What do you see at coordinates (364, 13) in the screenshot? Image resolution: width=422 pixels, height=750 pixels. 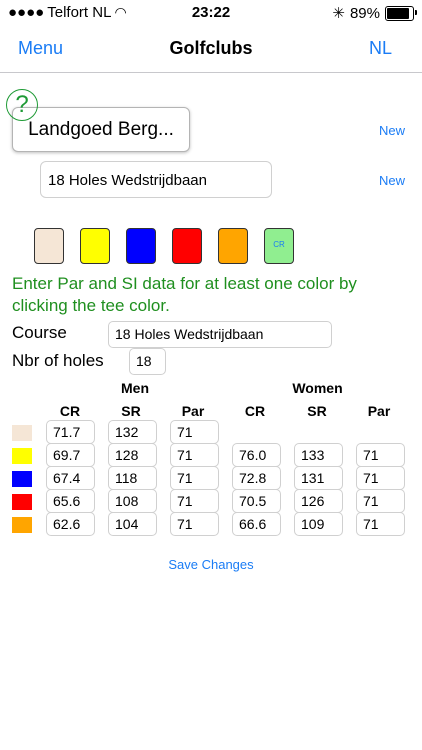 I see `battery-percent: 89%` at bounding box center [364, 13].